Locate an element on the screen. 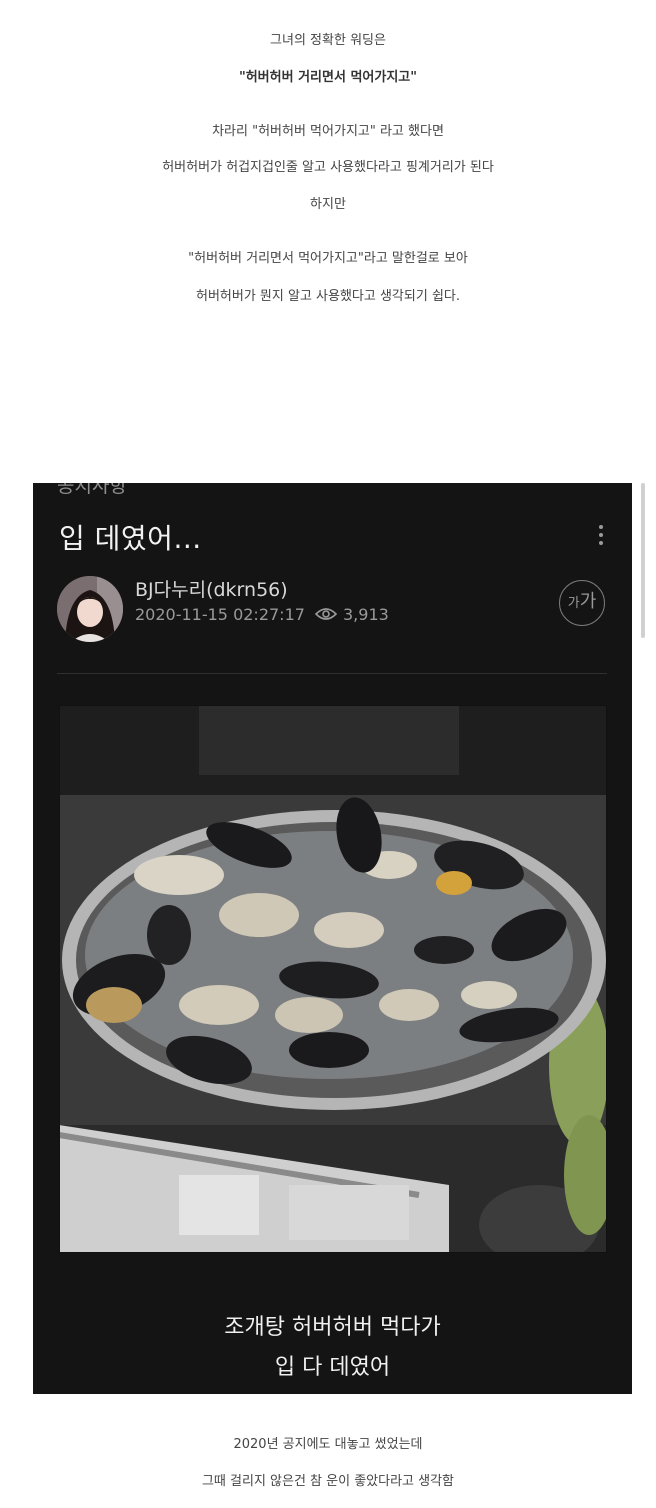 Image resolution: width=656 pixels, height=1508 pixels. intro-quote: "허버허버 거리면서 먹어가지고" is located at coordinates (328, 77).